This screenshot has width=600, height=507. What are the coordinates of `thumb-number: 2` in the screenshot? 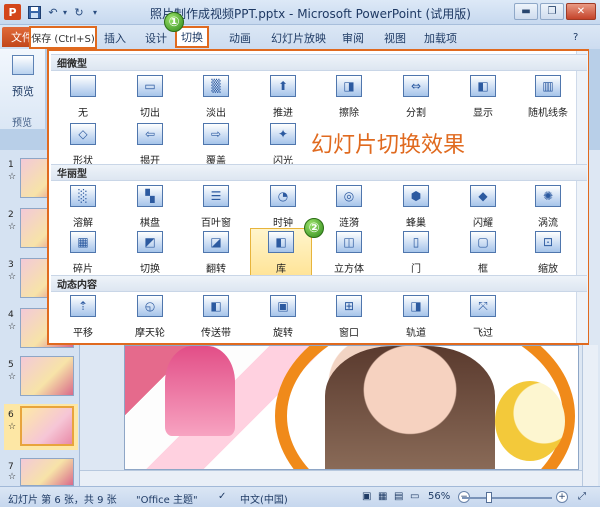 It's located at (11, 215).